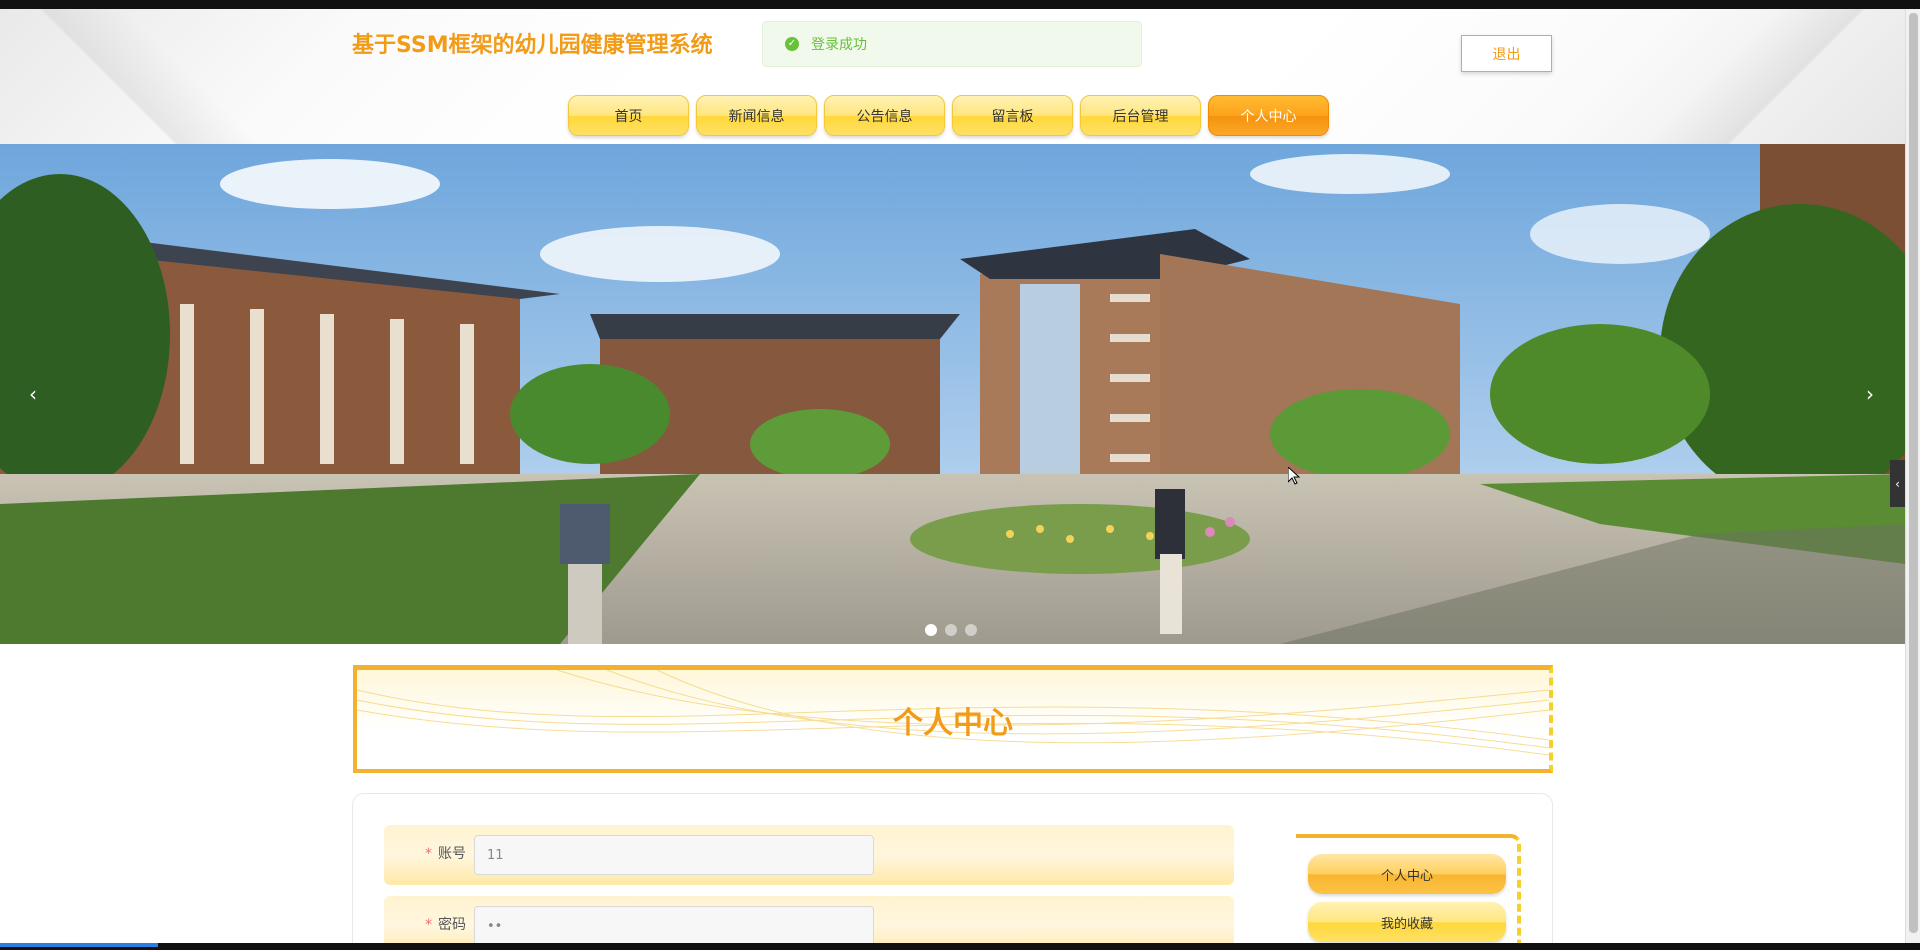 The height and width of the screenshot is (950, 1920). I want to click on browser-top-strip, so click(960, 4).